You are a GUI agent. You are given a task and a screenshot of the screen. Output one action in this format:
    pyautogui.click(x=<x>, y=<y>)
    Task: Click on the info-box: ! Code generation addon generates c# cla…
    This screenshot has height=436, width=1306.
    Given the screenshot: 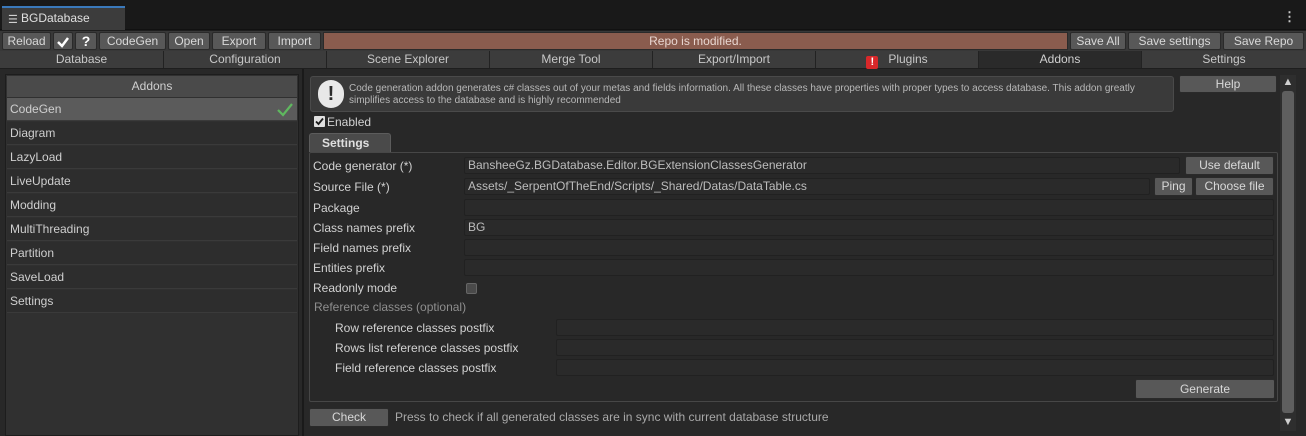 What is the action you would take?
    pyautogui.click(x=742, y=94)
    